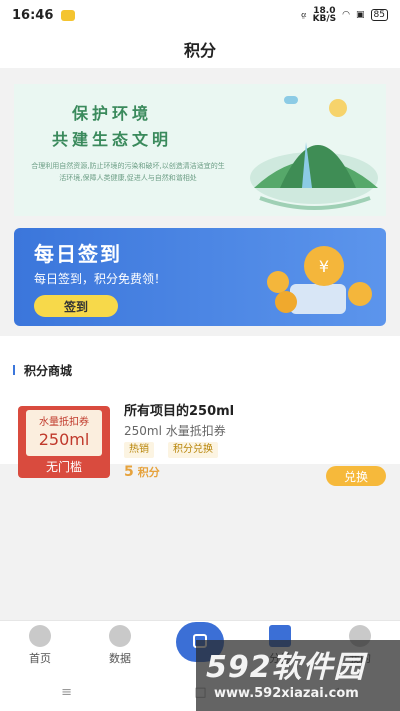 This screenshot has height=711, width=400. I want to click on watermark-overlay: 592软件园 www.592xiazai.com, so click(298, 675).